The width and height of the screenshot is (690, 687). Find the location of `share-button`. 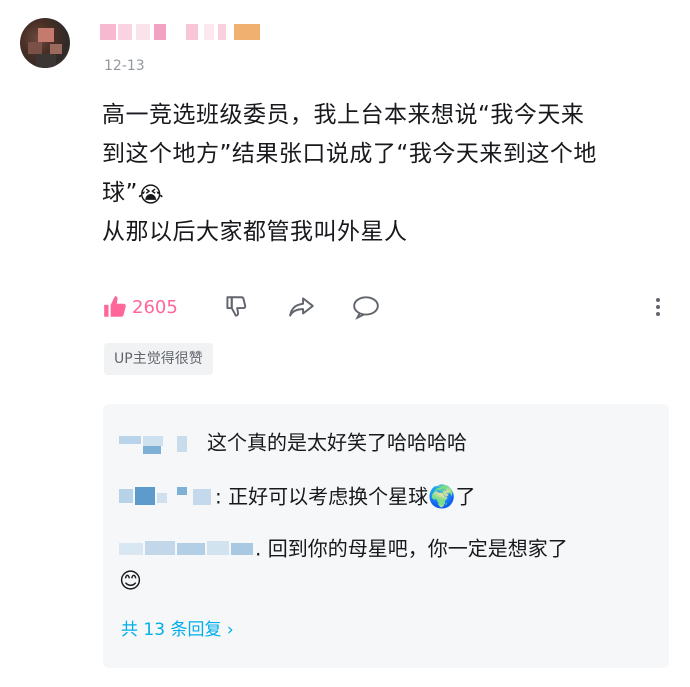

share-button is located at coordinates (302, 307).